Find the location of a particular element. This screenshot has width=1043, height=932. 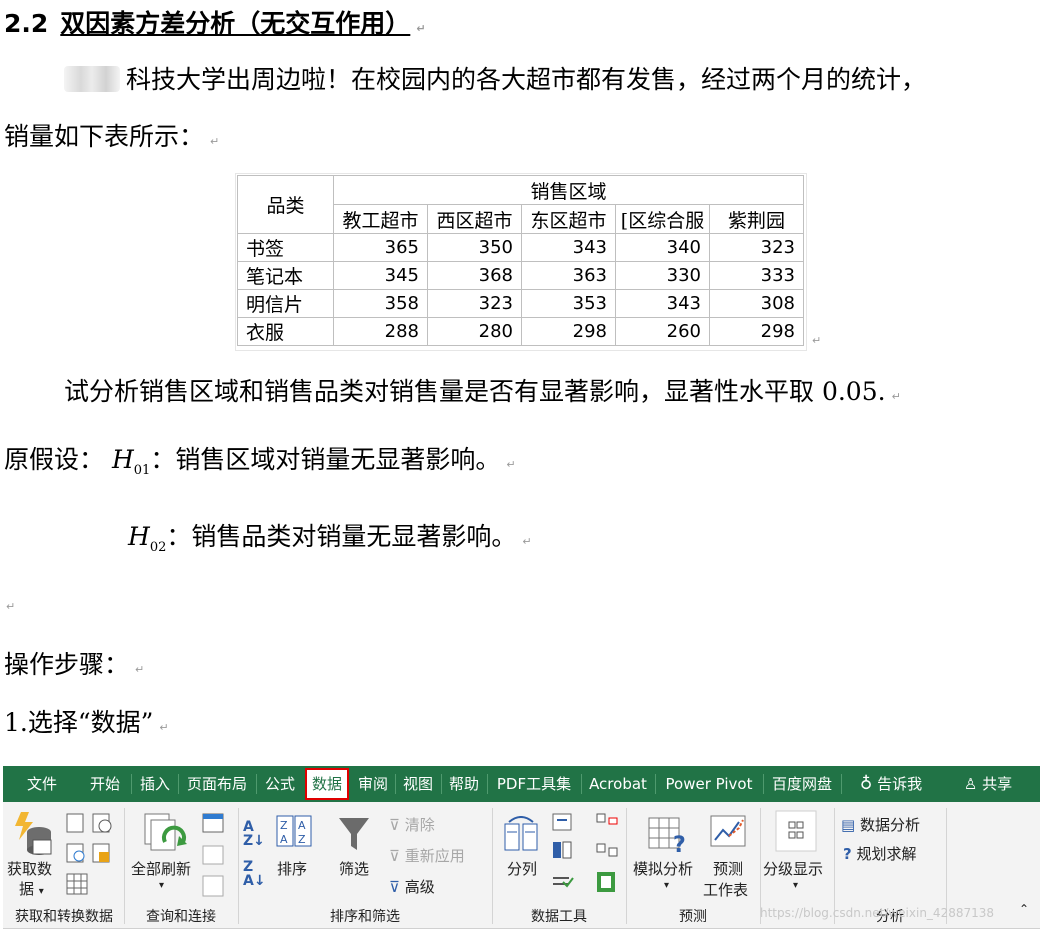

sort-label: 排序 is located at coordinates (292, 869).